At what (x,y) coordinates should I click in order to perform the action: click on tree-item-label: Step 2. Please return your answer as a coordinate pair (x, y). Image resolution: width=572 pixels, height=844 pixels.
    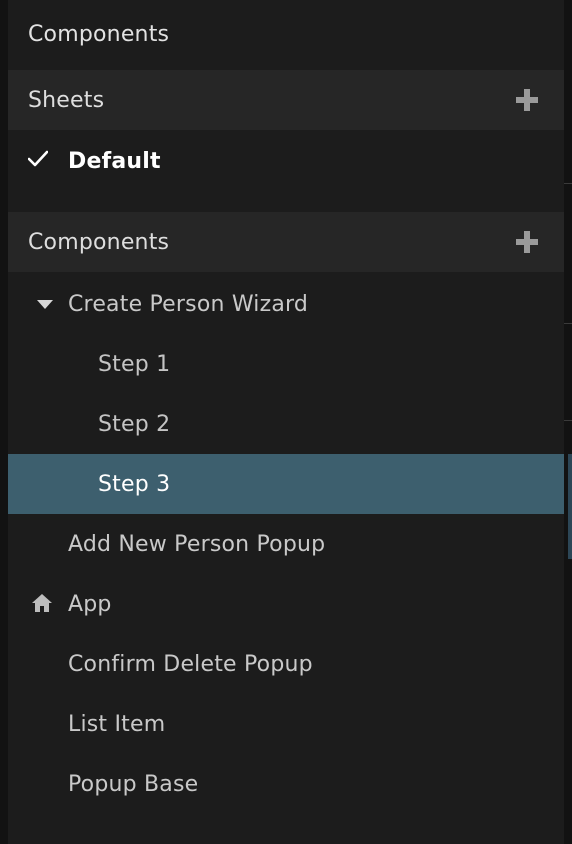
    Looking at the image, I should click on (134, 424).